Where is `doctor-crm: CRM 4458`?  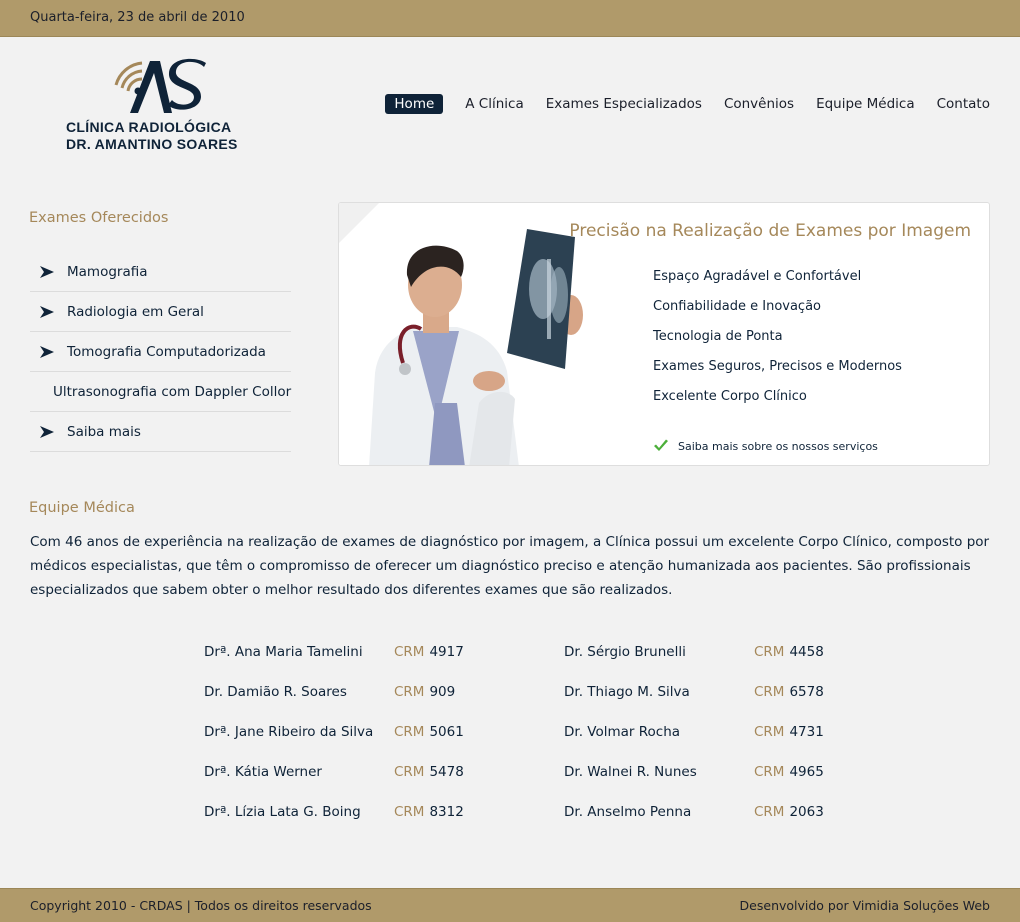 doctor-crm: CRM 4458 is located at coordinates (789, 652).